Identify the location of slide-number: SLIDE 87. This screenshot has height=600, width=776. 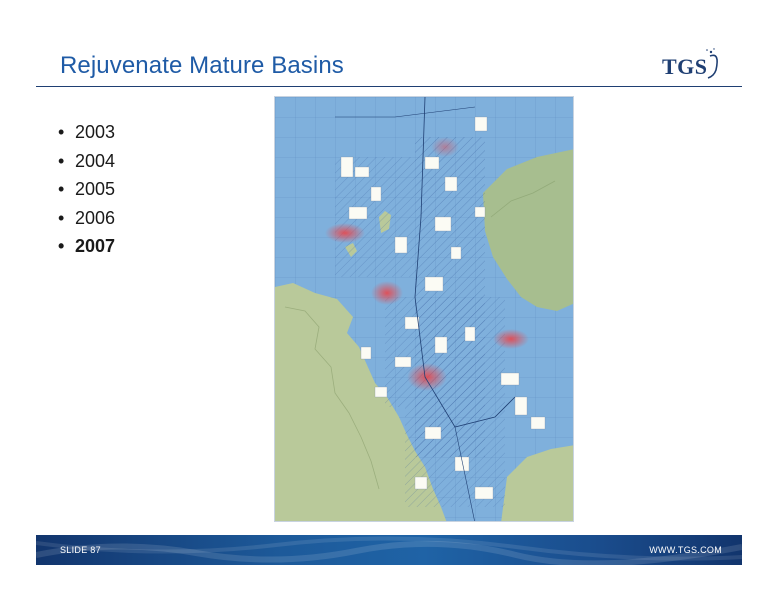
(80, 550).